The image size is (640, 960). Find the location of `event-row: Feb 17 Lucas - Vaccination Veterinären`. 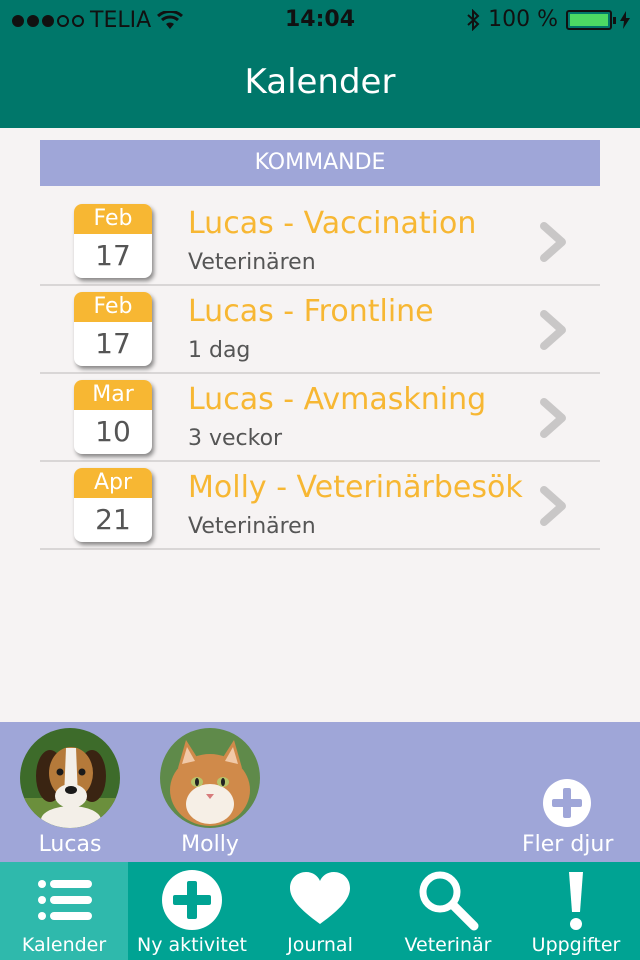

event-row: Feb 17 Lucas - Vaccination Veterinären is located at coordinates (320, 242).